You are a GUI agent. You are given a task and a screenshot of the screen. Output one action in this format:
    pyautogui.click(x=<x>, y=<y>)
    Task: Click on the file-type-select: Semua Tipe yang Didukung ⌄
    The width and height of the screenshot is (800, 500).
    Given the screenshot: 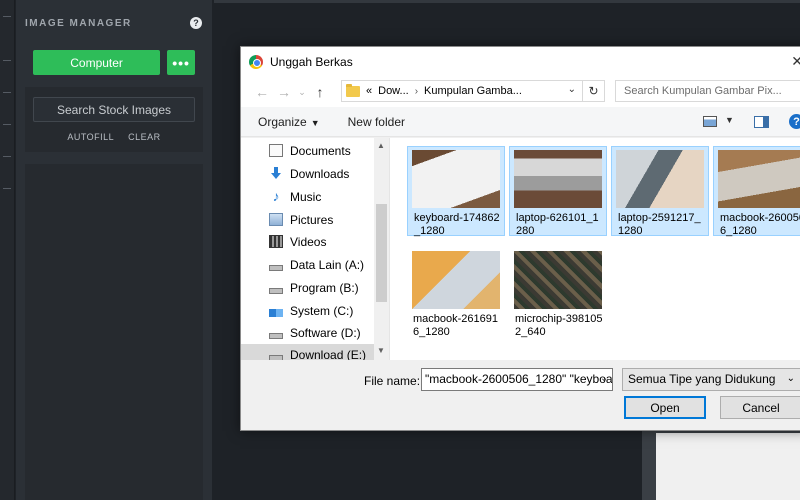 What is the action you would take?
    pyautogui.click(x=711, y=379)
    